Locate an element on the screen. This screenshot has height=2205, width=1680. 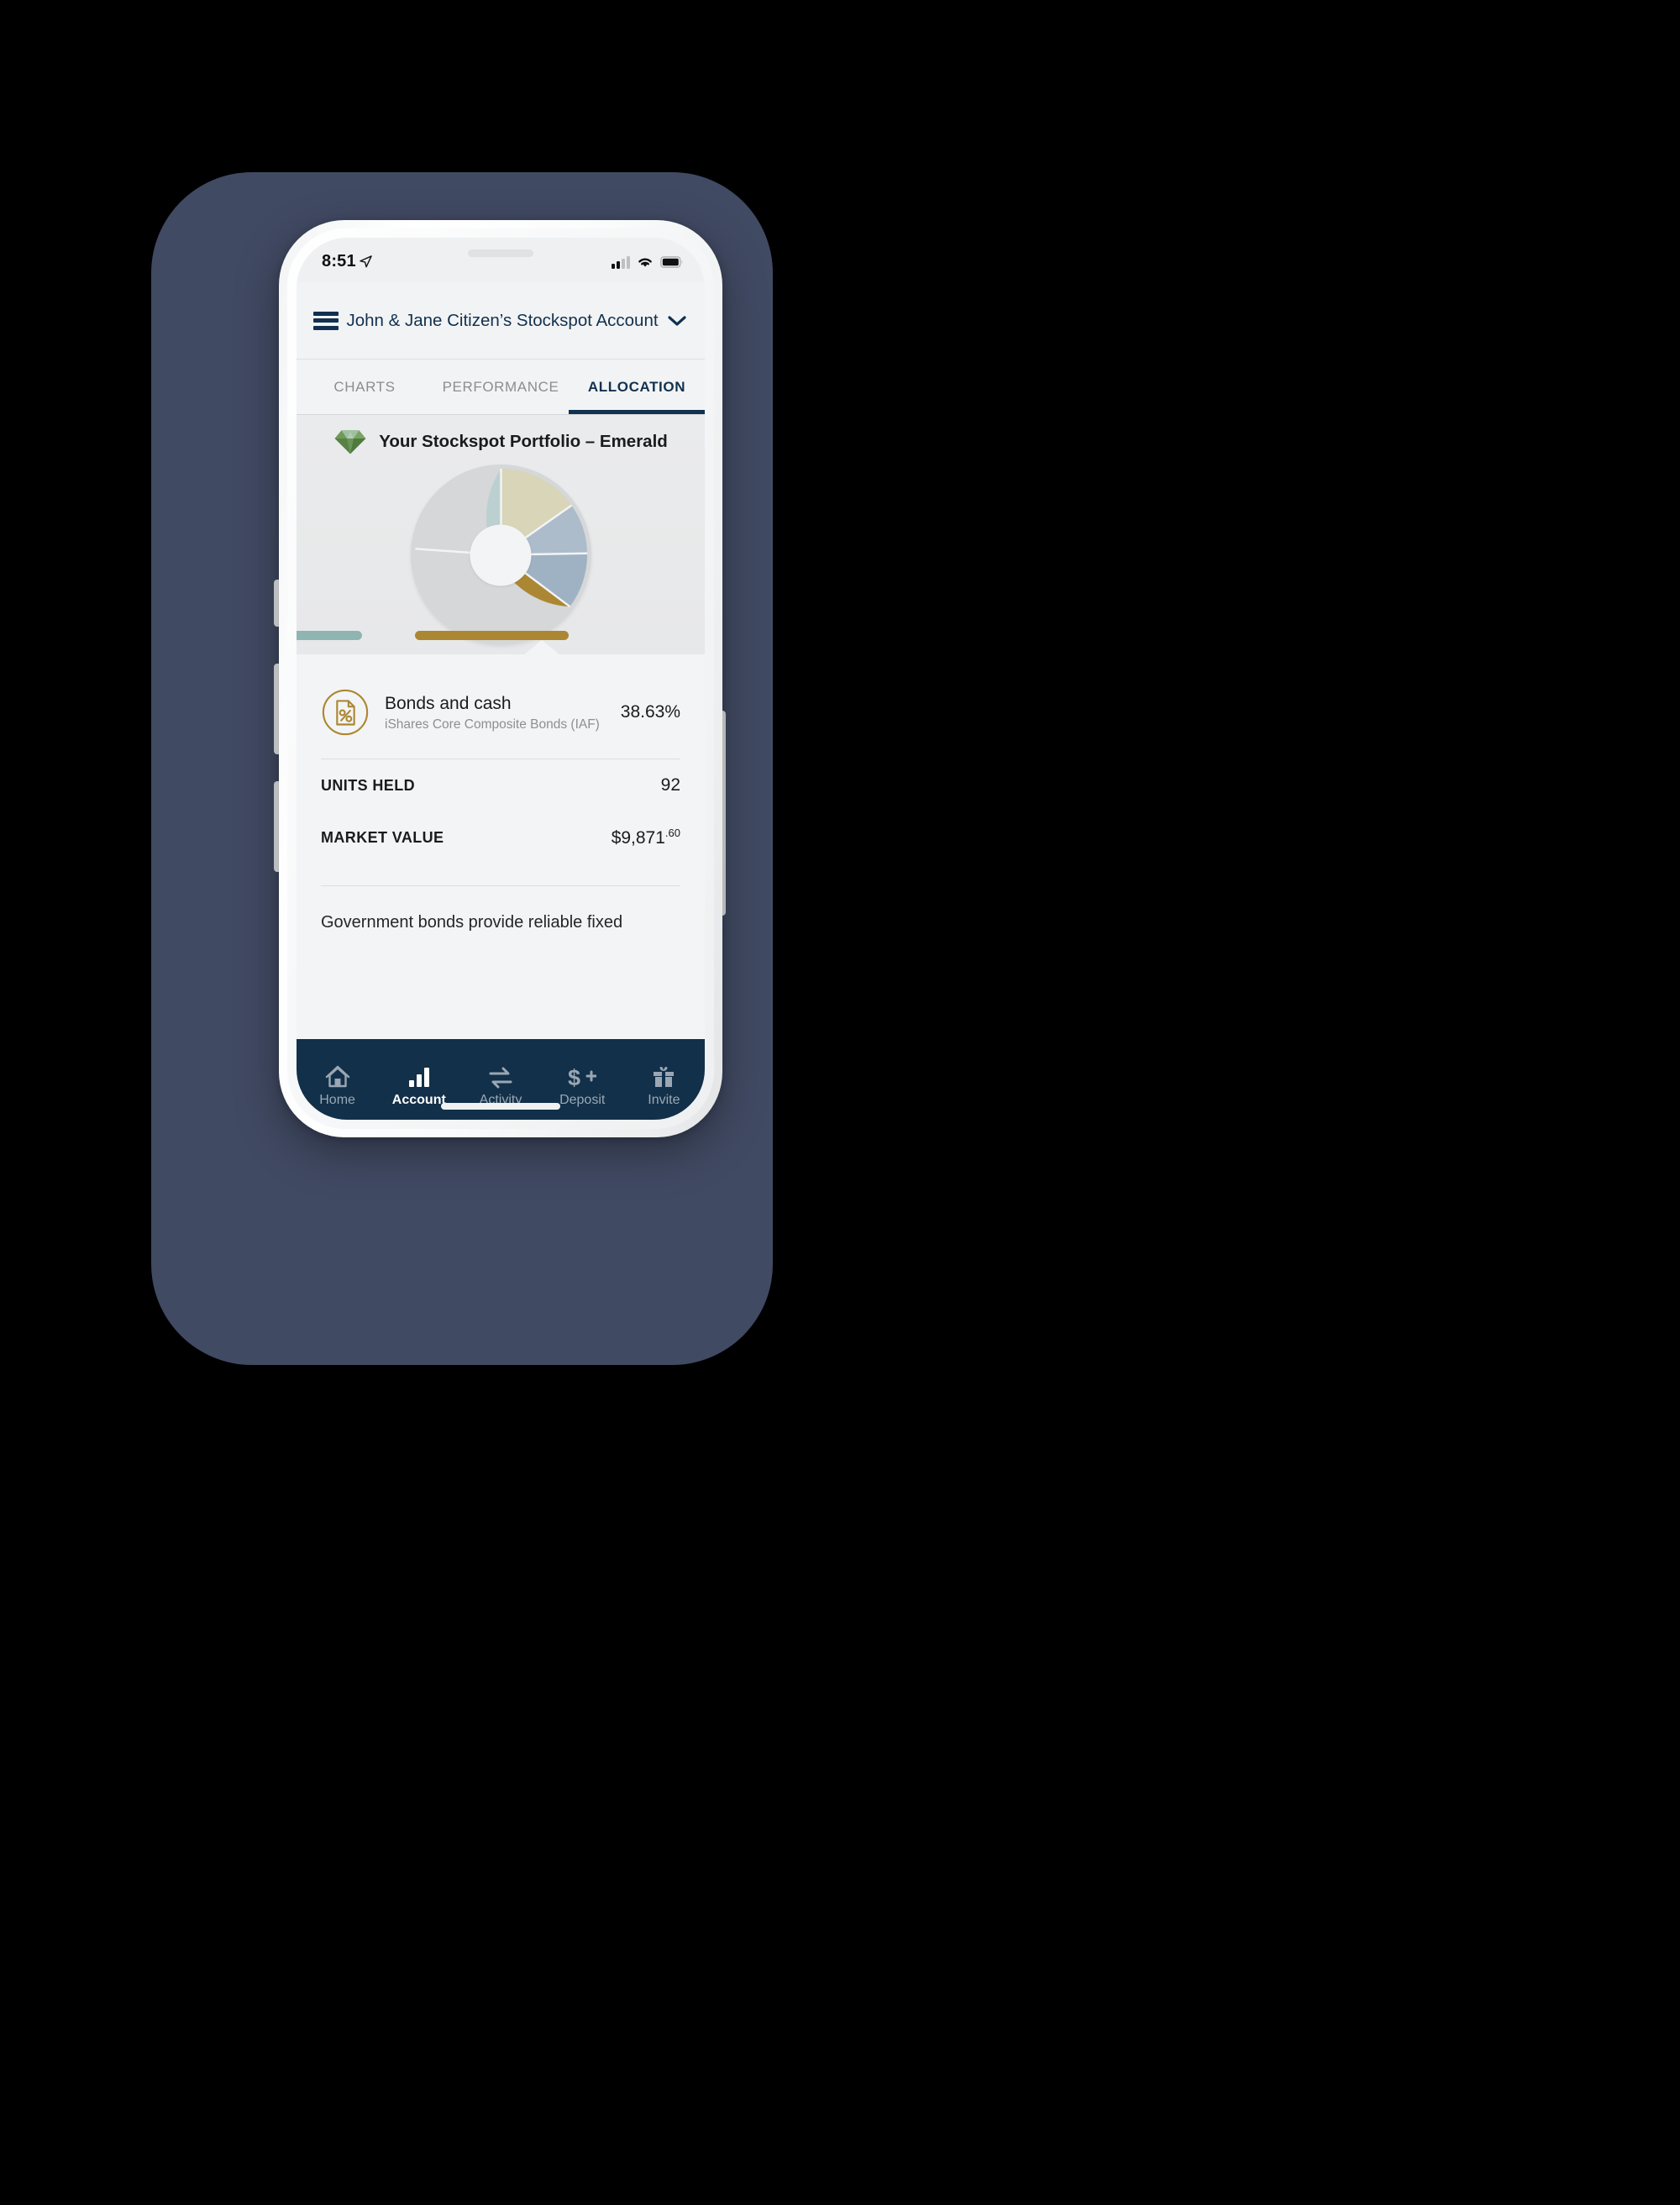
account-switcher-button is located at coordinates (677, 321).